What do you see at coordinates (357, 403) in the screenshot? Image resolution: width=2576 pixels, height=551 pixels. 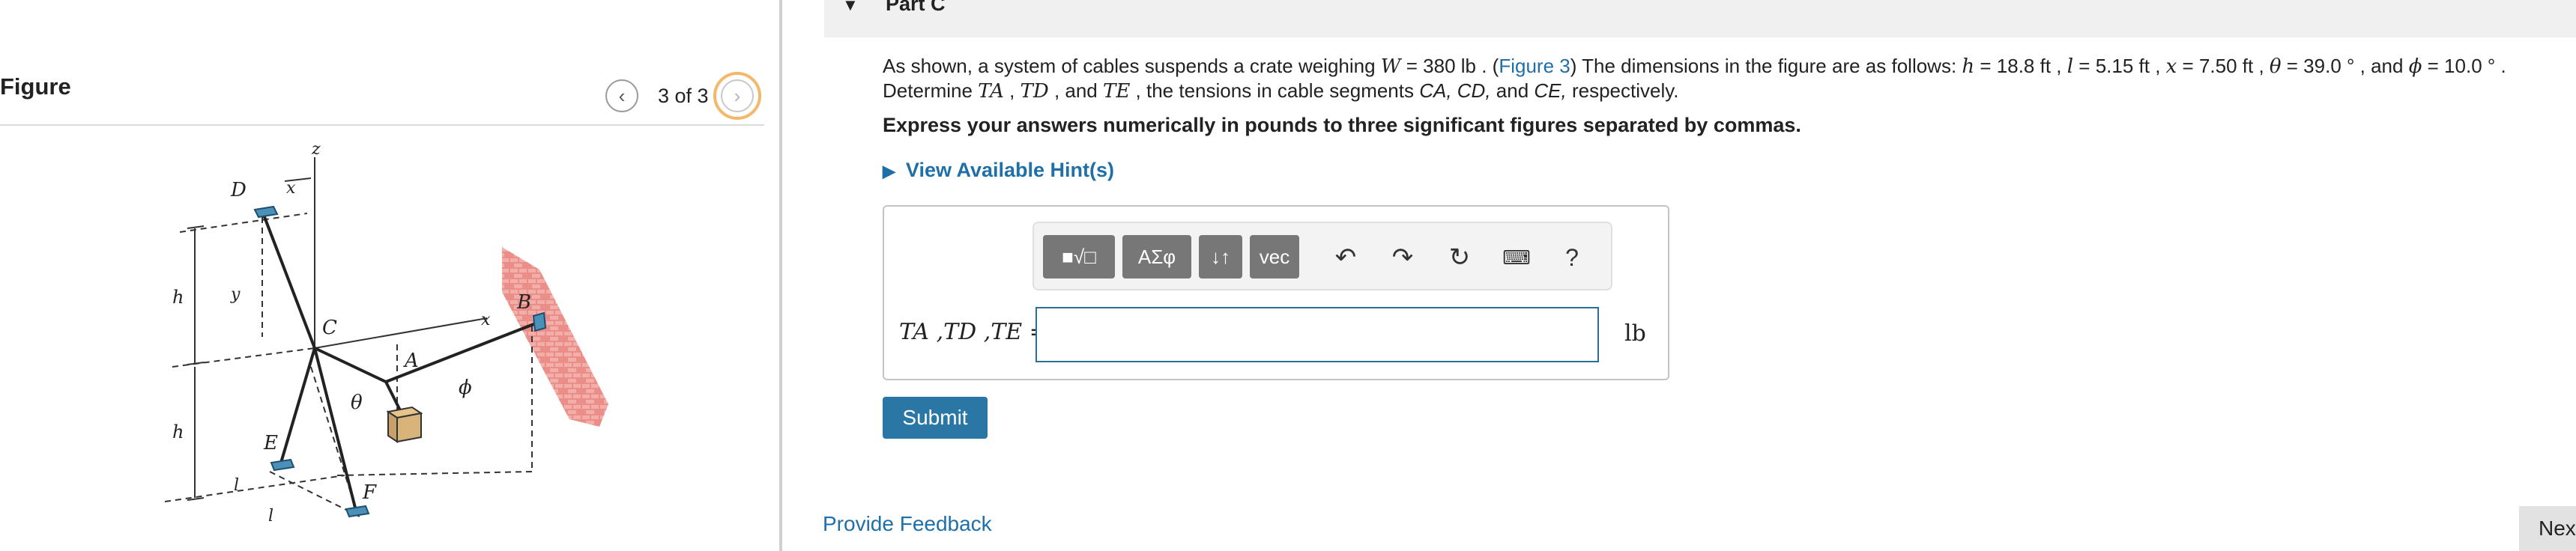 I see `label-theta: θ` at bounding box center [357, 403].